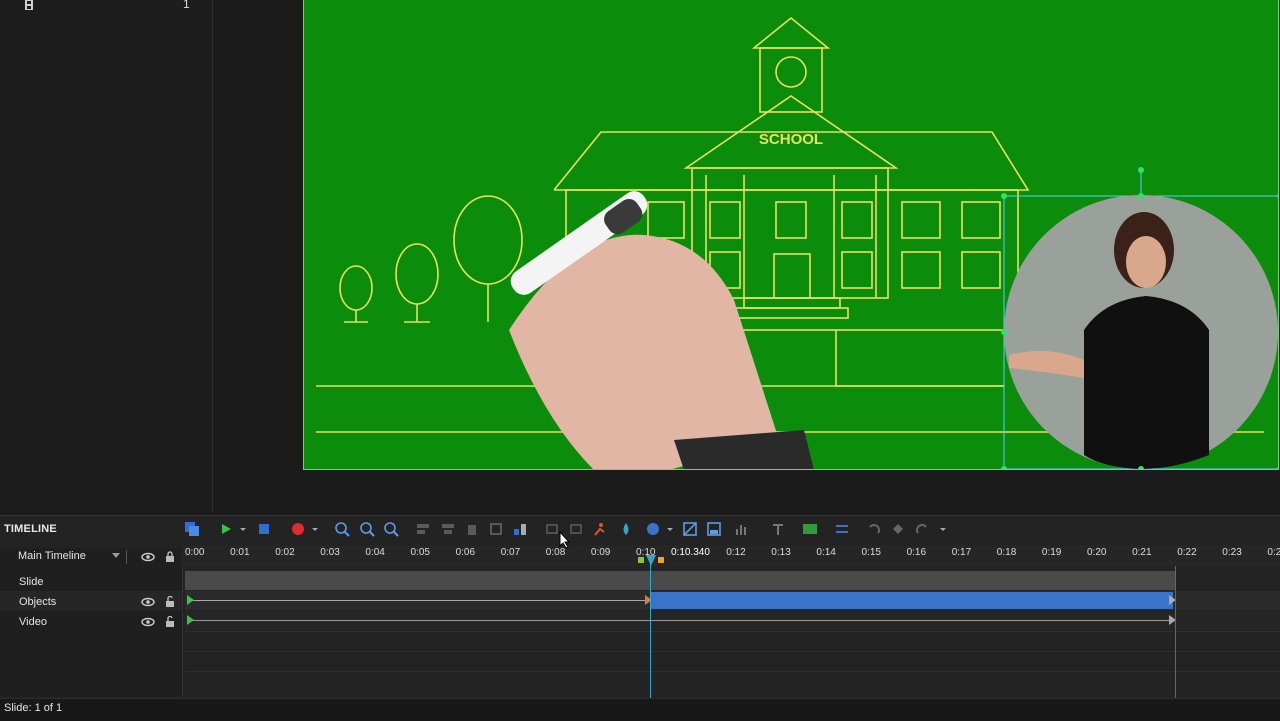 This screenshot has width=1280, height=721. Describe the element at coordinates (33, 622) in the screenshot. I see `track-label-video: Video` at that location.